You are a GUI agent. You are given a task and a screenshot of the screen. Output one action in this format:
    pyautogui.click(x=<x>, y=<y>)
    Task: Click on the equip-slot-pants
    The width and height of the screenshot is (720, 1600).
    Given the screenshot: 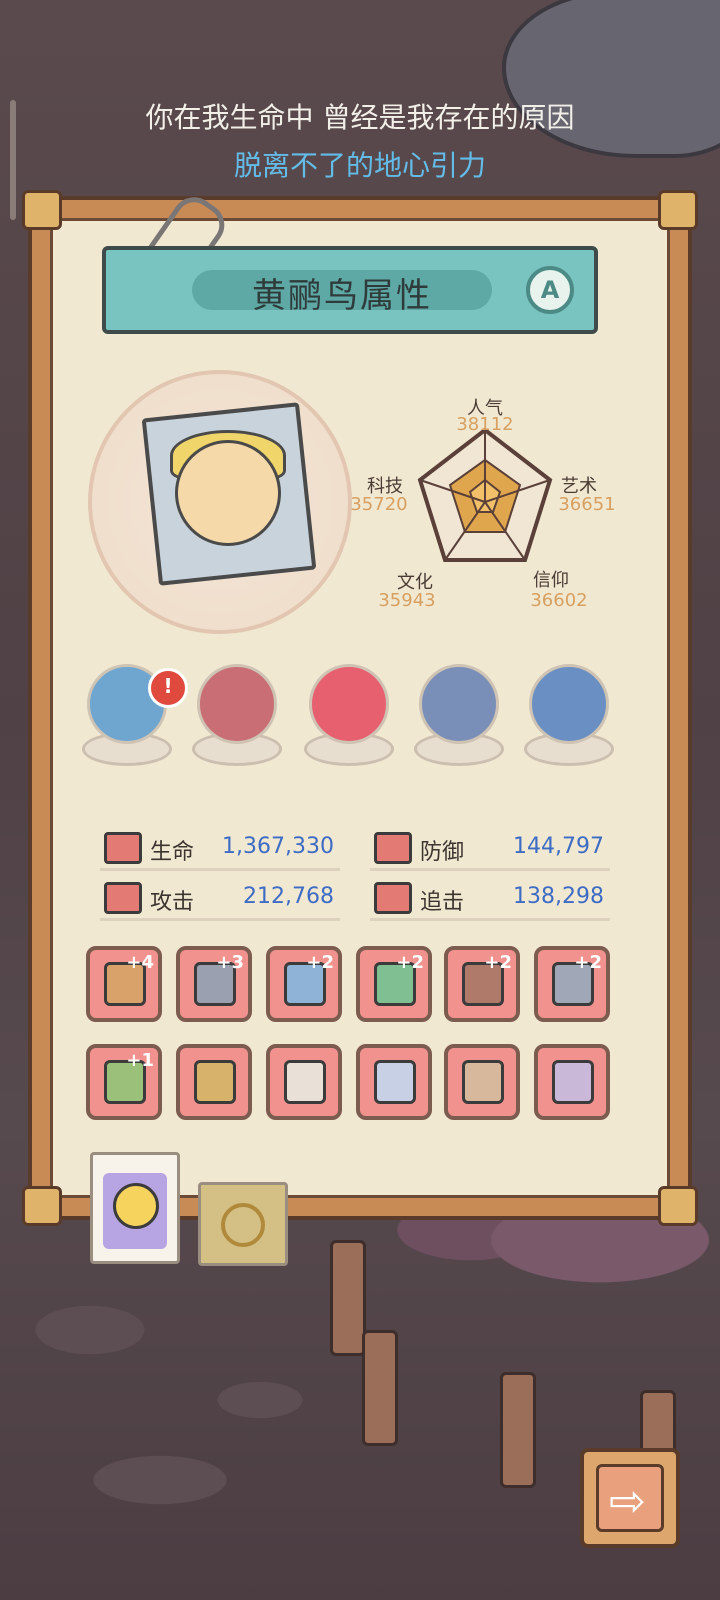 What is the action you would take?
    pyautogui.click(x=482, y=1082)
    